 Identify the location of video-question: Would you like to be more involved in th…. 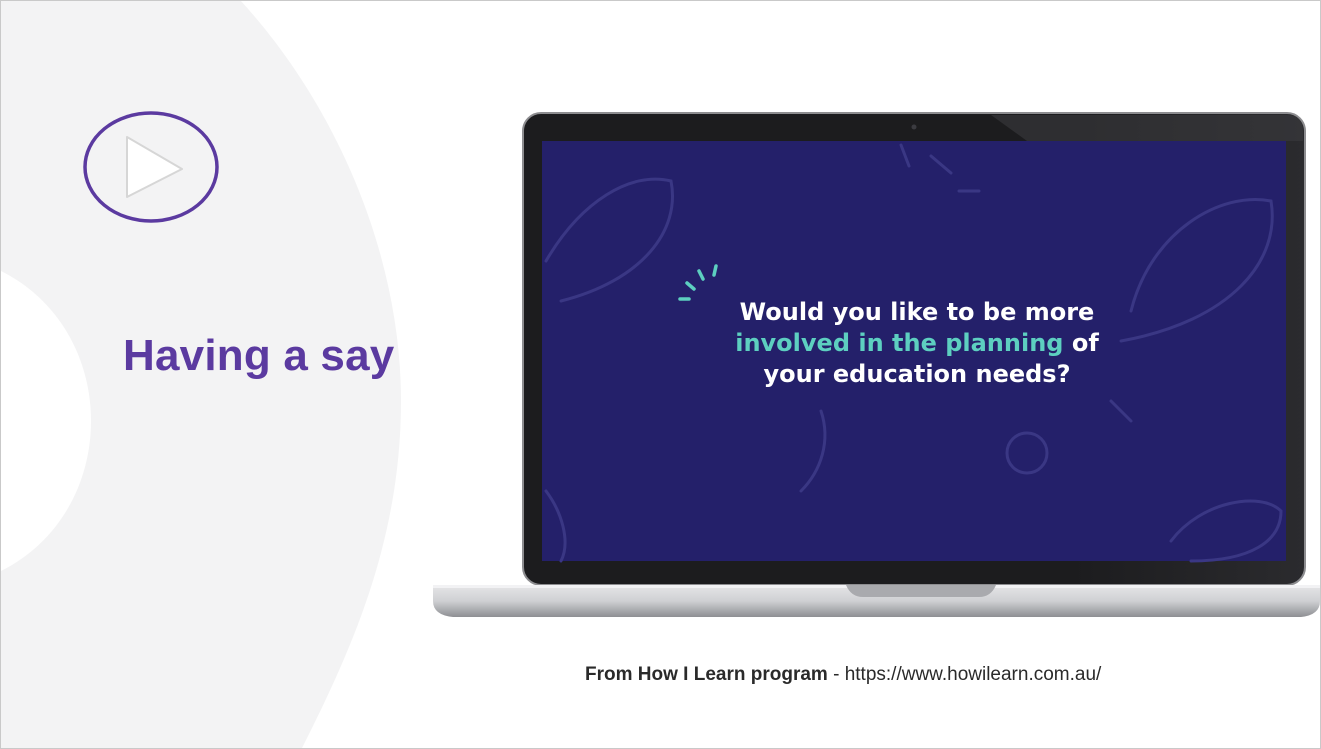
(917, 343).